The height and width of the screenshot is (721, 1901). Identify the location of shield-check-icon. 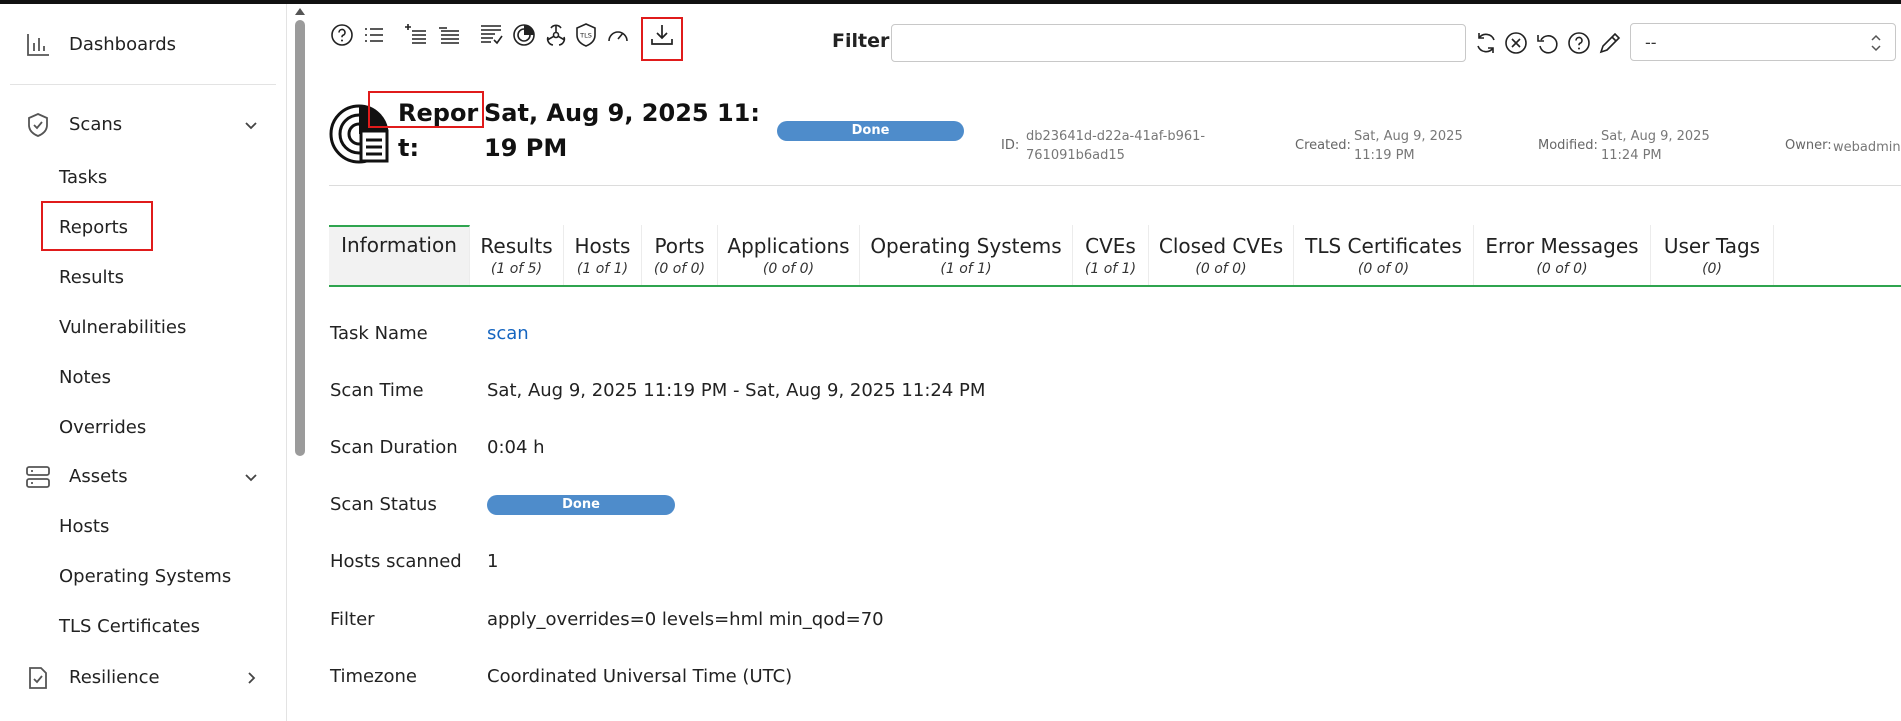
(38, 125).